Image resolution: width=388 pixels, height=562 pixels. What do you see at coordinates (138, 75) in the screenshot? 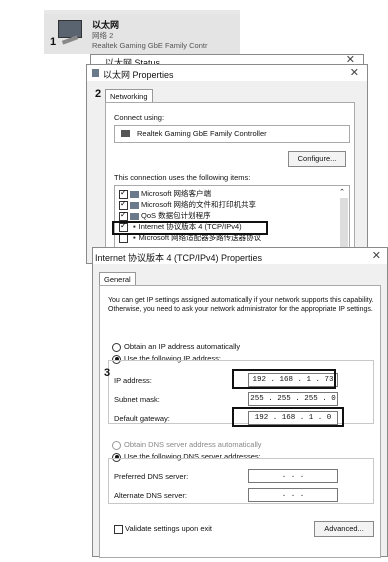
I see `properties-window-title: 以太网 Properties` at bounding box center [138, 75].